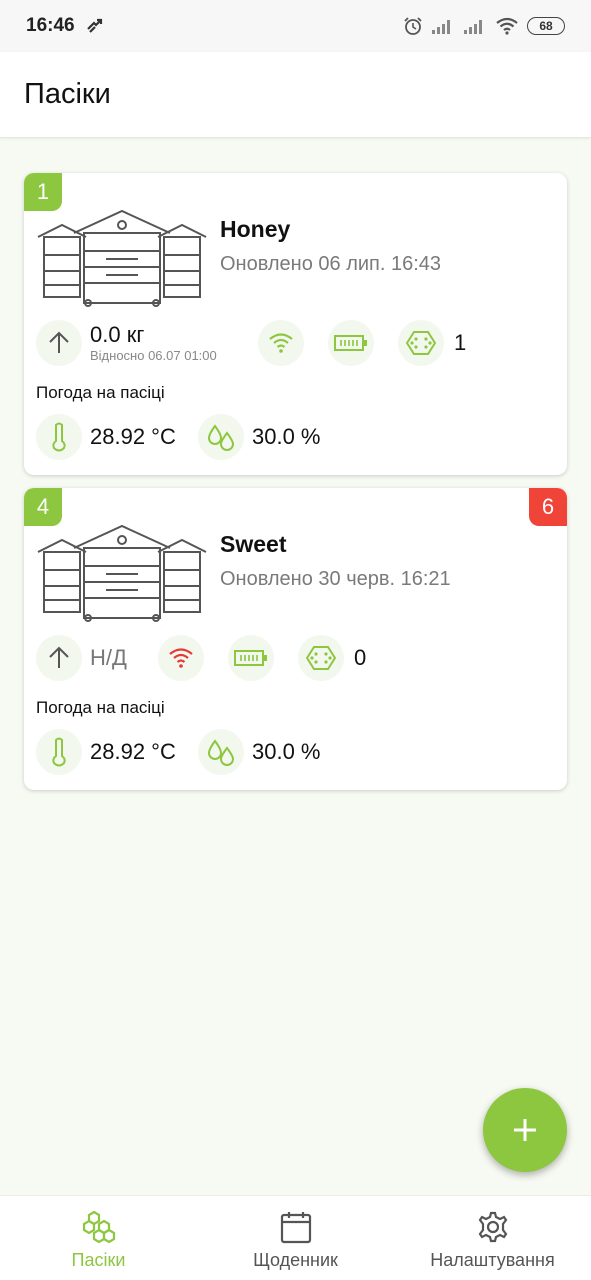 This screenshot has height=1280, width=591. I want to click on apiary-metrics-row: 0.0 кг Відносно 06.07 01:00 1, so click(295, 343).